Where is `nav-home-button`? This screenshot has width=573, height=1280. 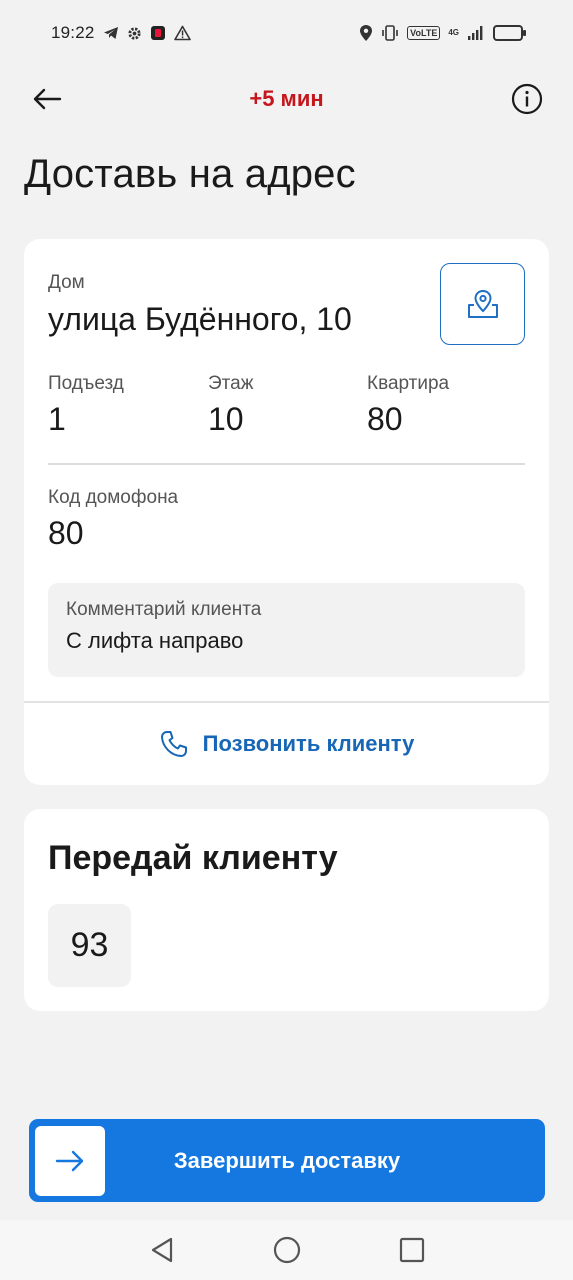
nav-home-button is located at coordinates (287, 1250).